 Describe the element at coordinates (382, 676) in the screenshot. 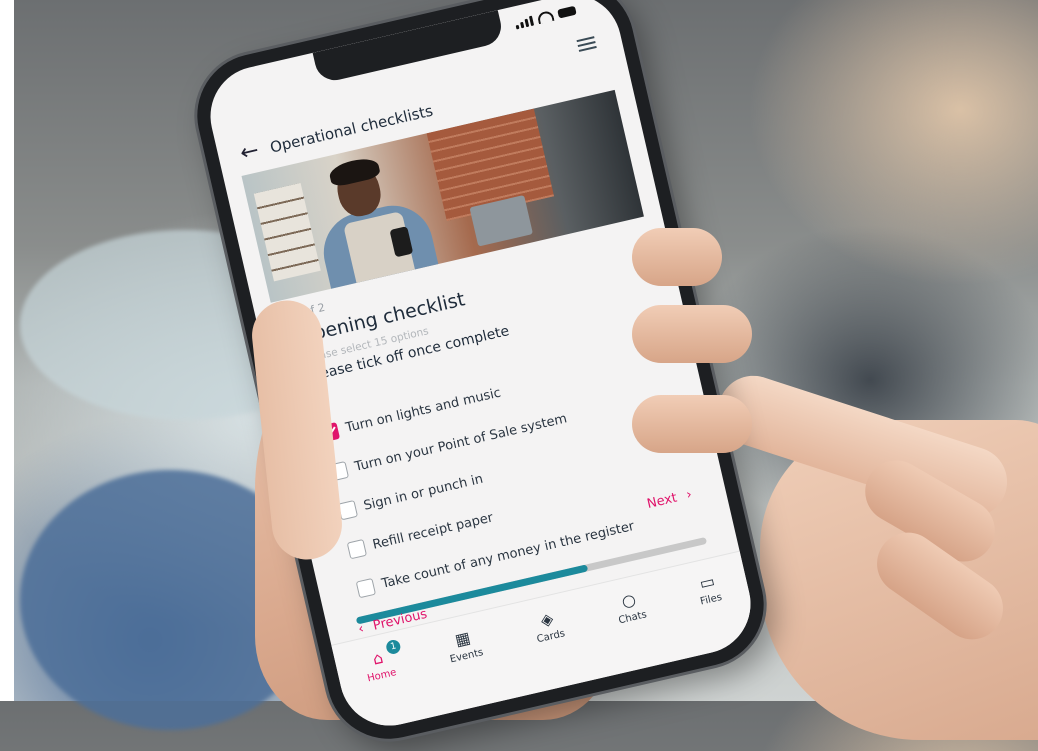

I see `tab-label: Home` at that location.